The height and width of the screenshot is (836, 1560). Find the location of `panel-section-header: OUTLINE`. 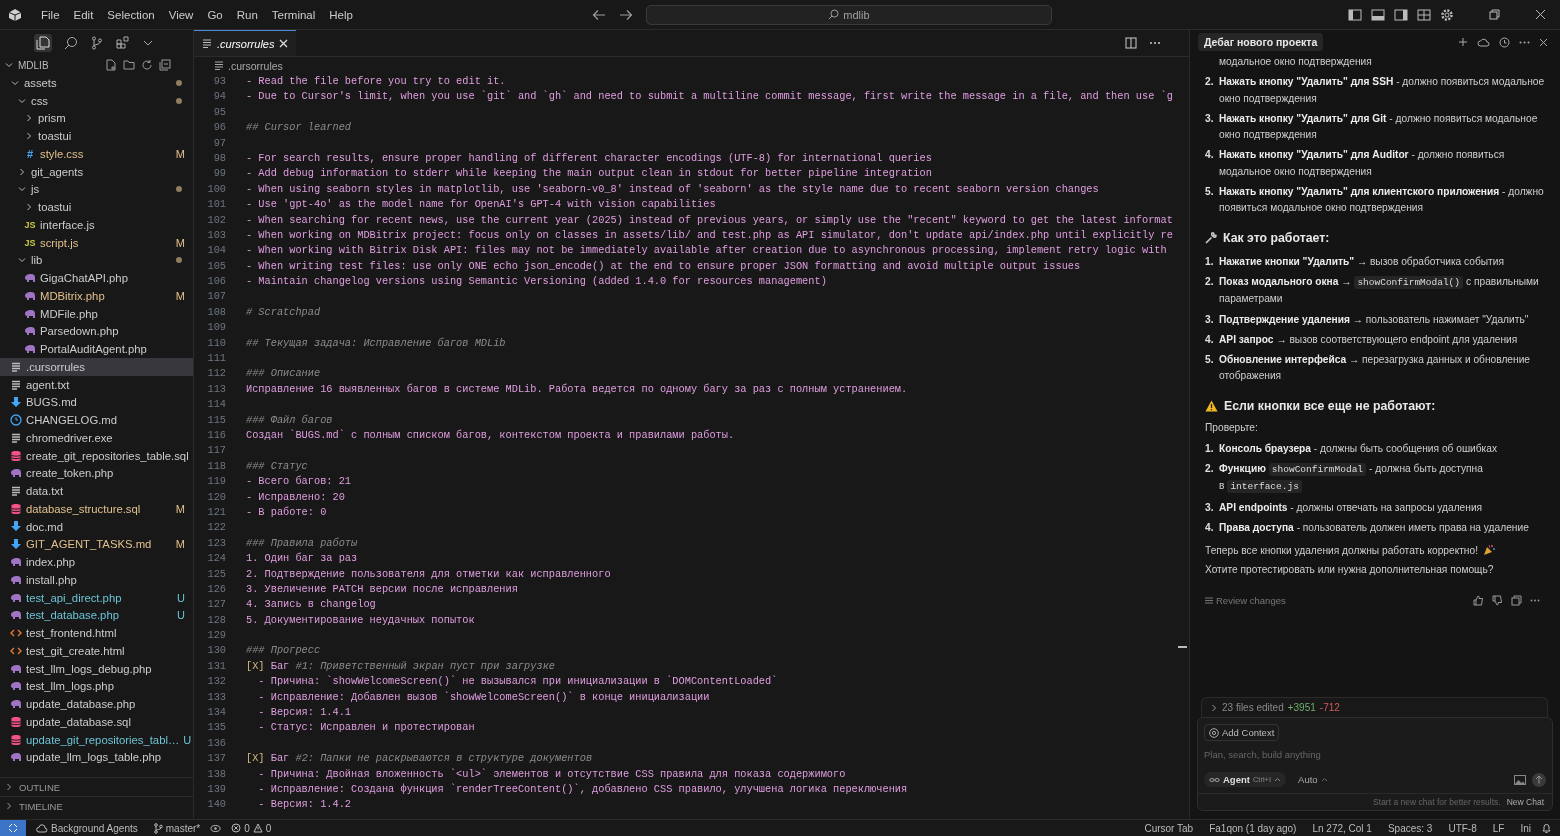

panel-section-header: OUTLINE is located at coordinates (96, 786).